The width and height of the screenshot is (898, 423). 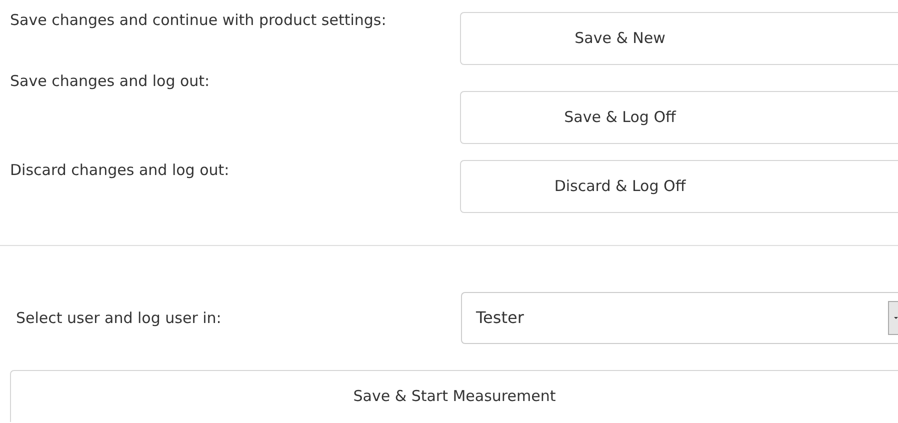 What do you see at coordinates (120, 170) in the screenshot?
I see `action-label: Discard changes and log out:` at bounding box center [120, 170].